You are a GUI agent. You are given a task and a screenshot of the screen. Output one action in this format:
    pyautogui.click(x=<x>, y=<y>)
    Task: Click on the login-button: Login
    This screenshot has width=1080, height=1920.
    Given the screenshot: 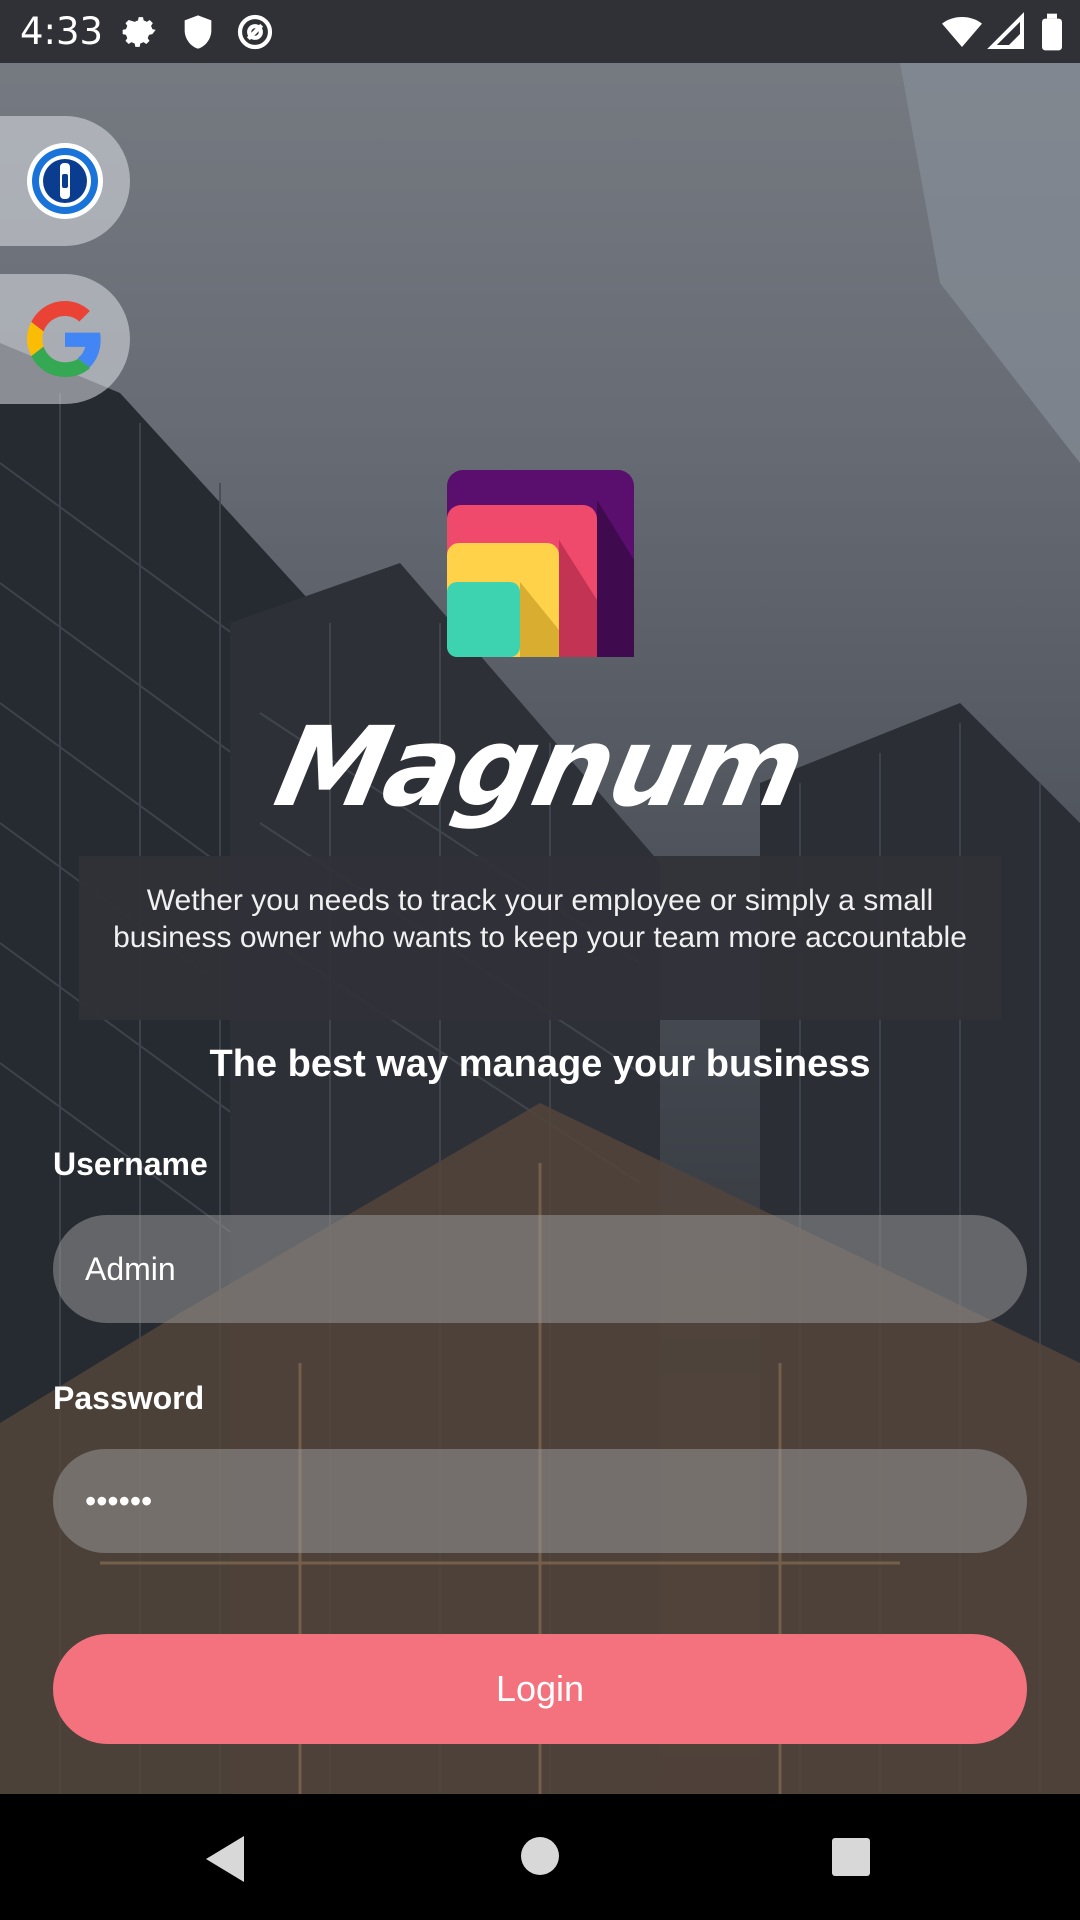 What is the action you would take?
    pyautogui.click(x=540, y=1689)
    